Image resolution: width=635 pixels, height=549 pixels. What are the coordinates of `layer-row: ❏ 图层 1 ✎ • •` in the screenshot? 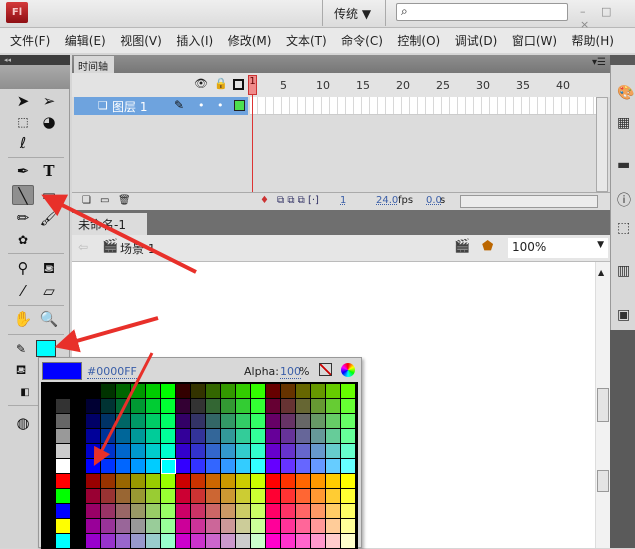 It's located at (161, 106).